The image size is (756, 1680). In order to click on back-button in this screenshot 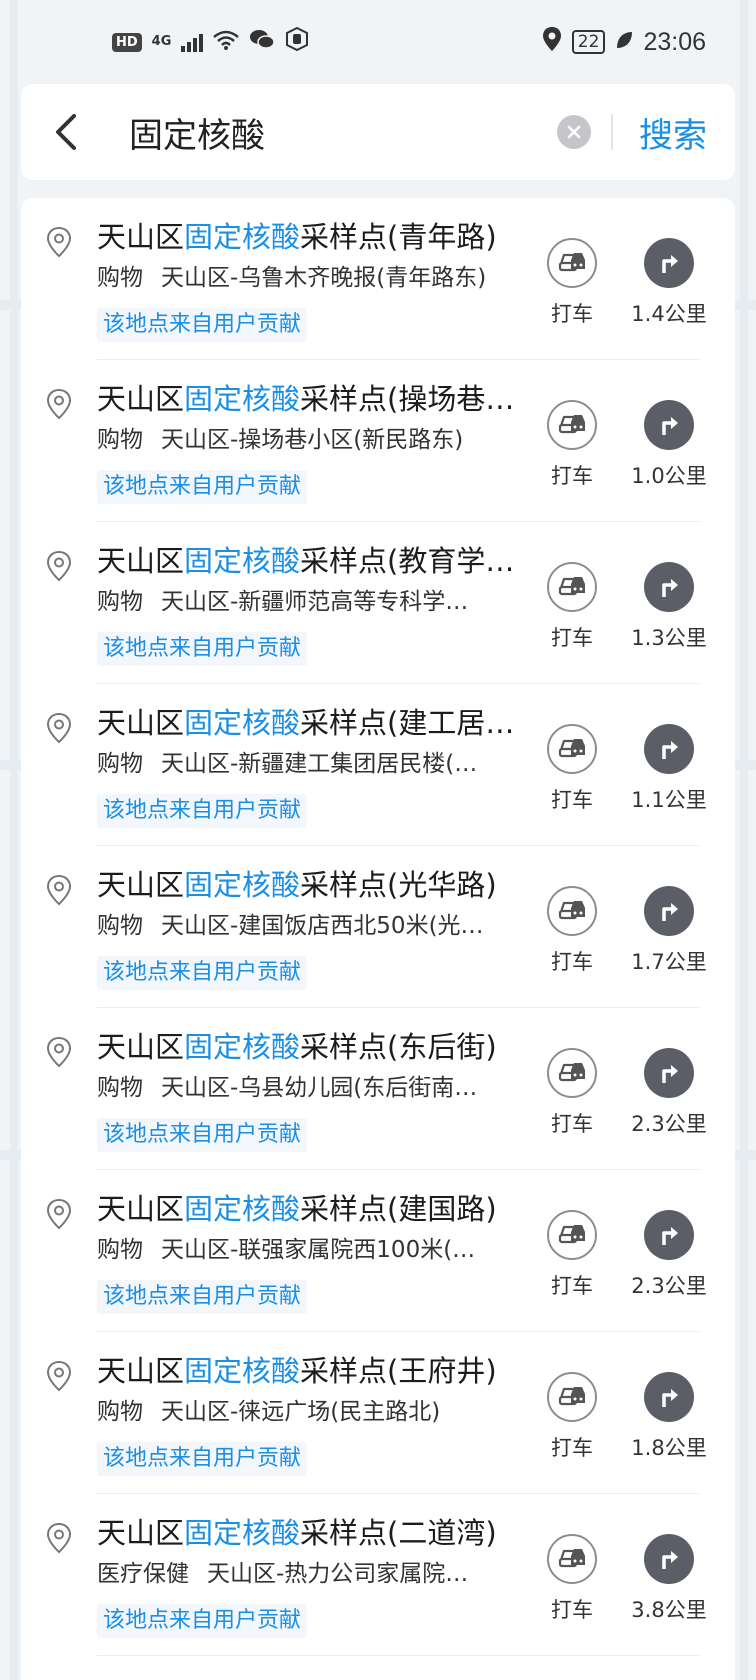, I will do `click(66, 132)`.